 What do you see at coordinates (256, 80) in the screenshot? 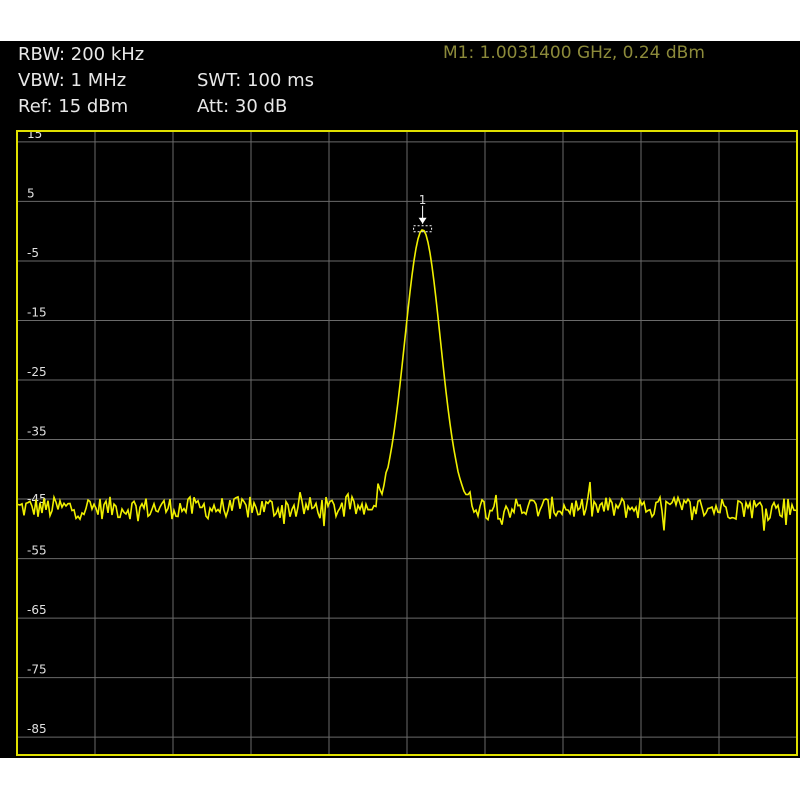
I see `sweep-time-readout: SWT: 100 ms` at bounding box center [256, 80].